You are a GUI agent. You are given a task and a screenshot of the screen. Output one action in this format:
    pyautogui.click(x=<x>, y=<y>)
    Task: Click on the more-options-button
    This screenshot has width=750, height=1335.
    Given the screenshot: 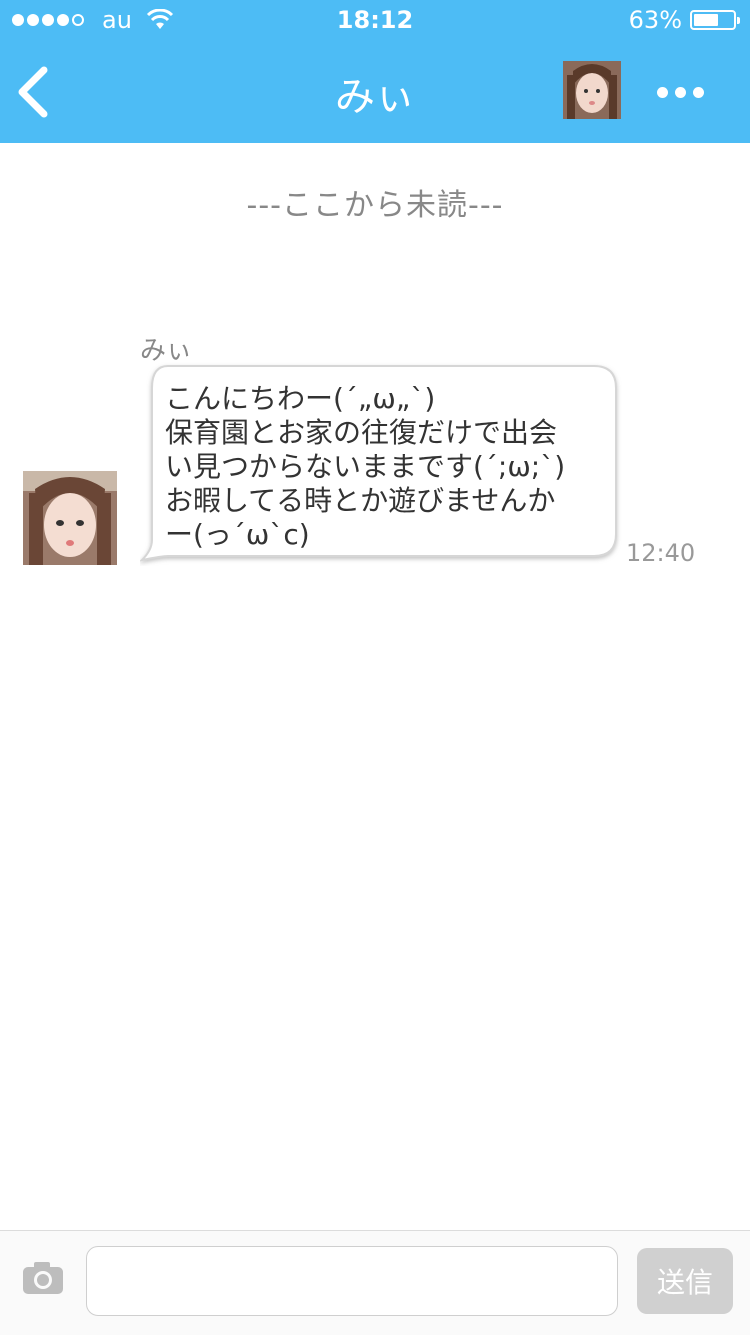 What is the action you would take?
    pyautogui.click(x=680, y=92)
    